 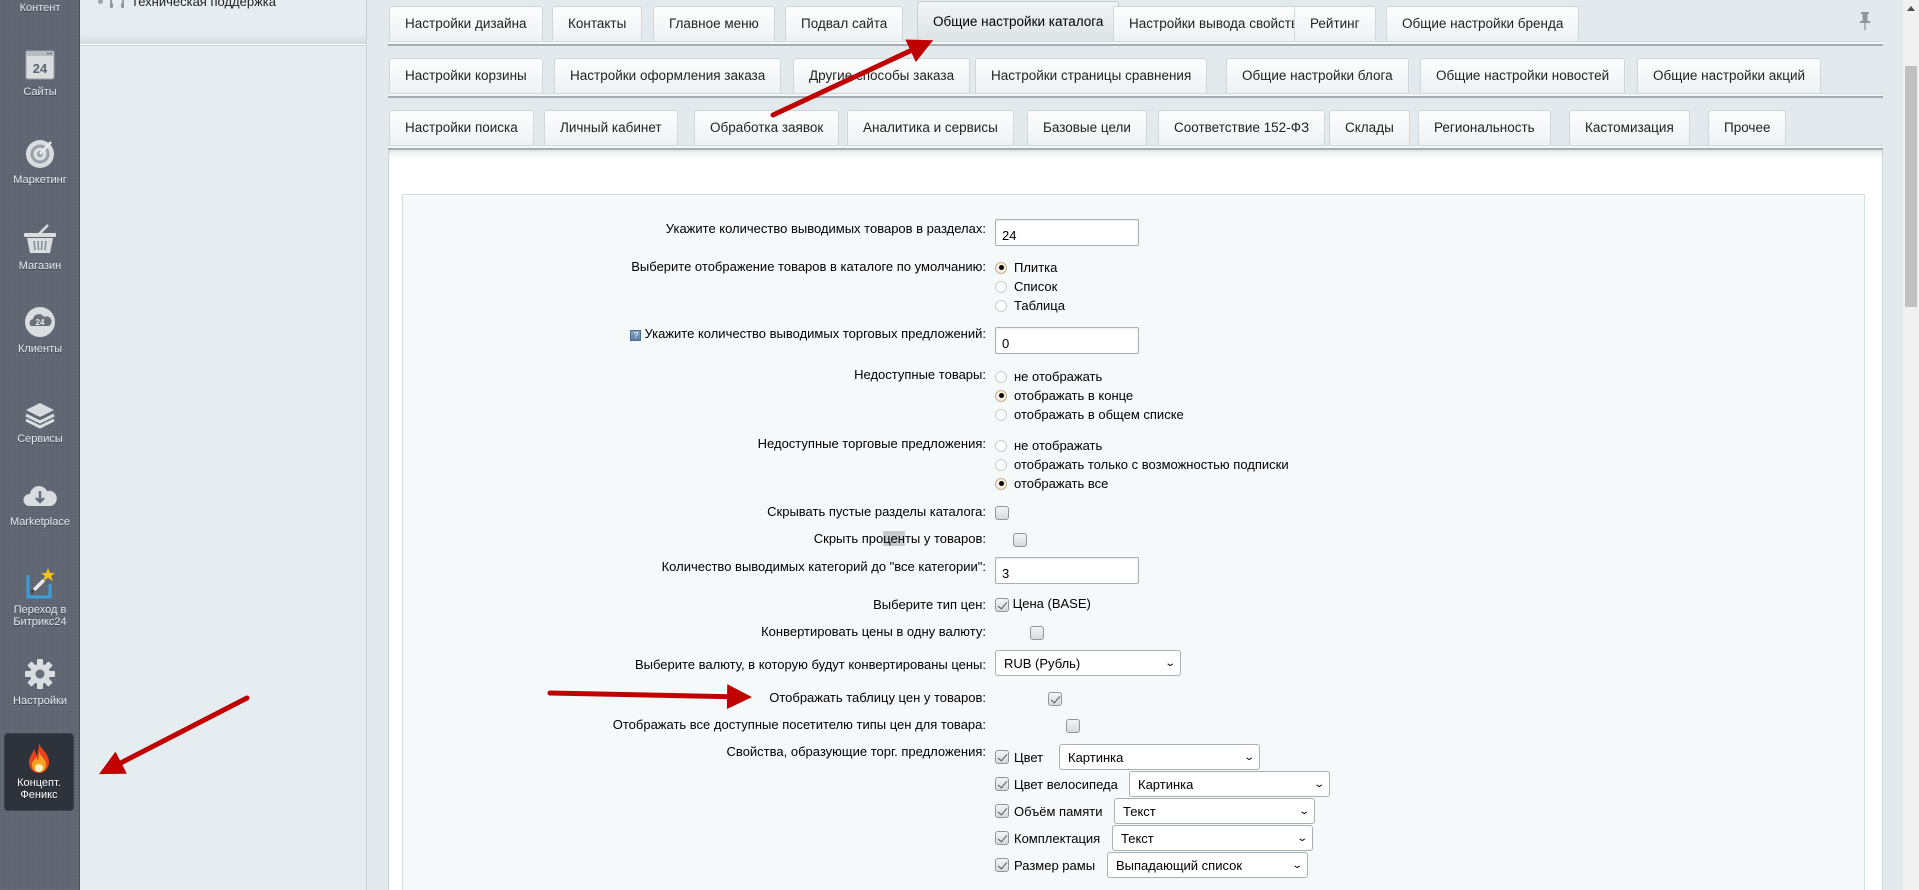 What do you see at coordinates (1135, 95) in the screenshot?
I see `tab-row-baseline` at bounding box center [1135, 95].